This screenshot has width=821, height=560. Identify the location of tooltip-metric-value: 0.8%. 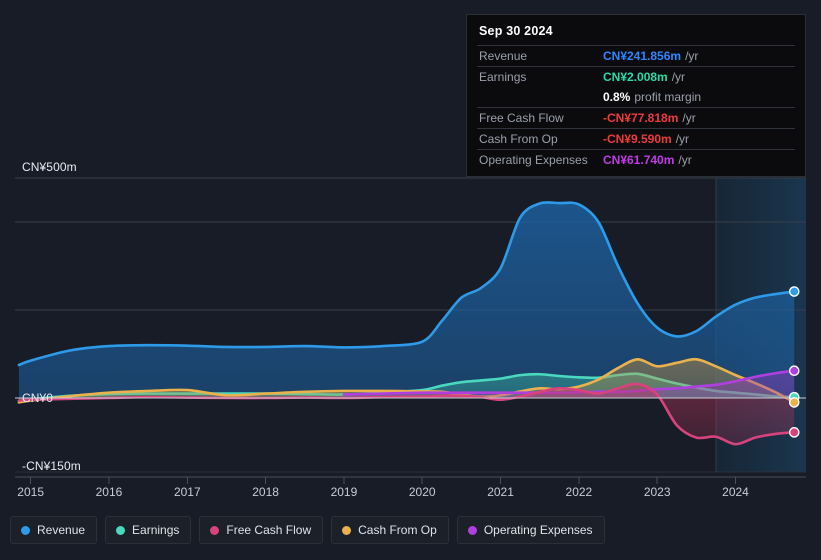
(617, 97).